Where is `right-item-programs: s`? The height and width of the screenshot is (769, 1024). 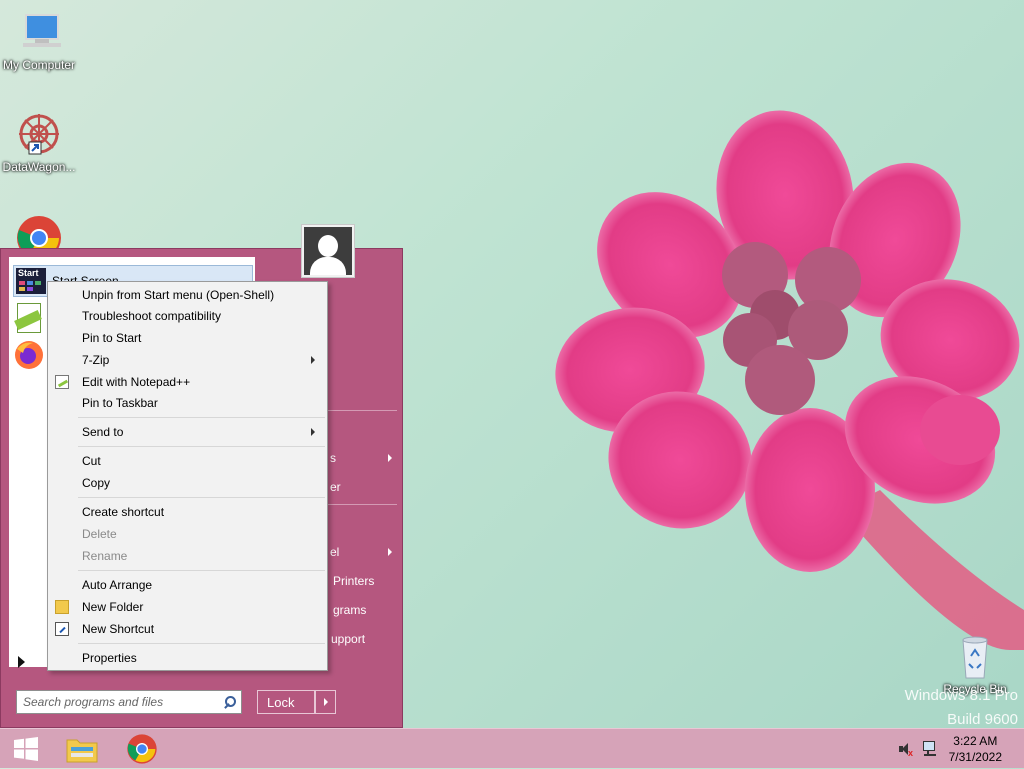 right-item-programs: s is located at coordinates (333, 458).